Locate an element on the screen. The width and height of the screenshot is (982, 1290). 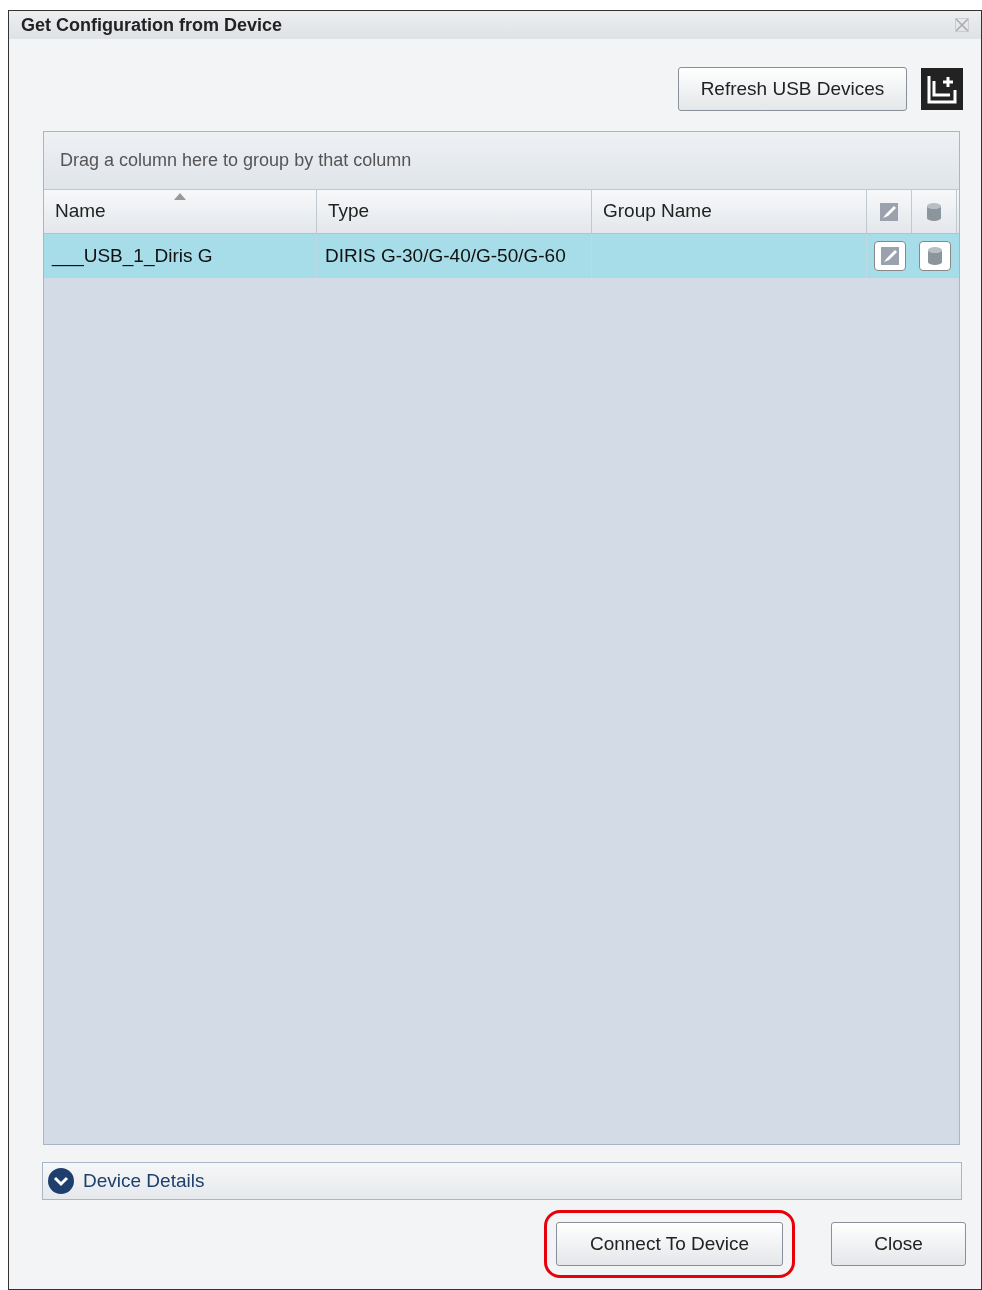
close-icon is located at coordinates (962, 25).